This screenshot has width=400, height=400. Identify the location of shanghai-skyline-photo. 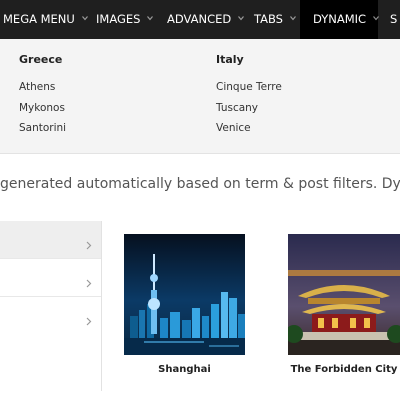
(184, 294).